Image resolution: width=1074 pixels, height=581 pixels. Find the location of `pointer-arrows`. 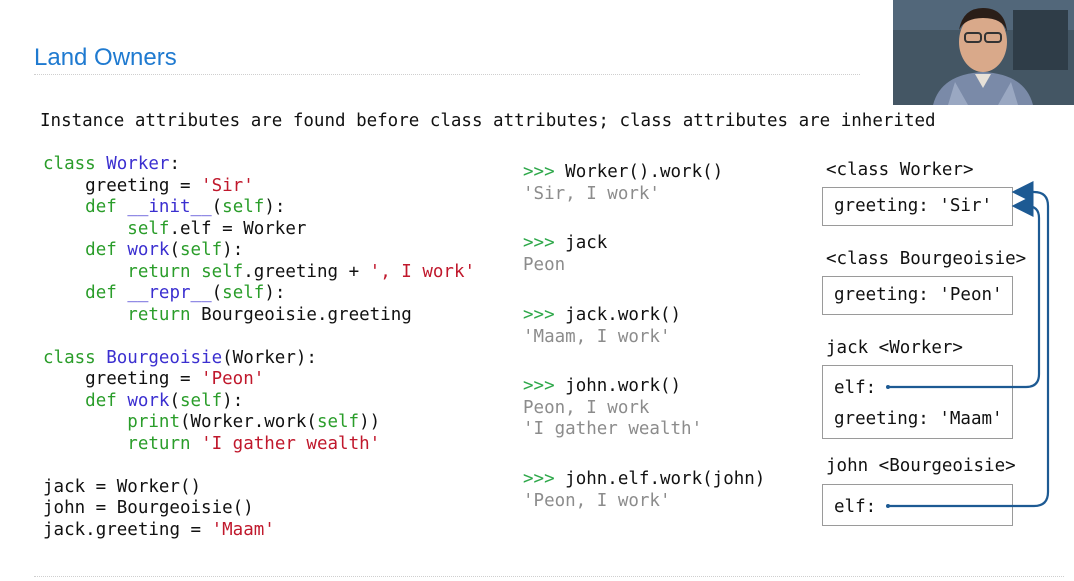

pointer-arrows is located at coordinates (968, 344).